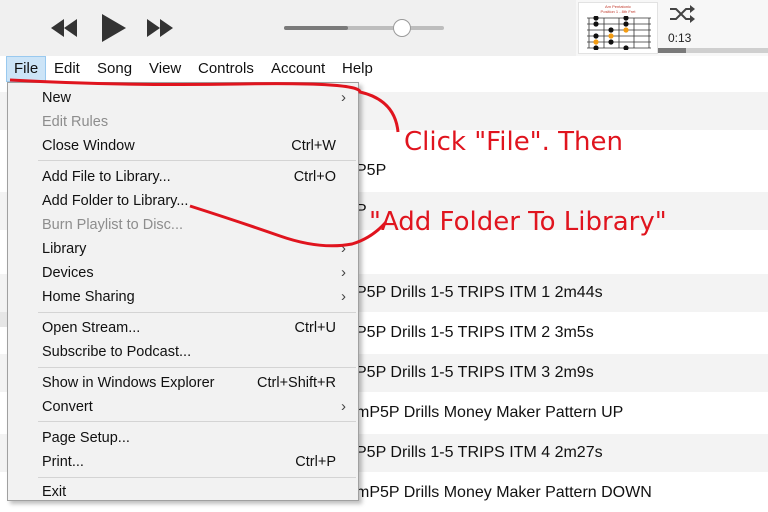 The image size is (768, 512). What do you see at coordinates (475, 372) in the screenshot?
I see `song-title: P5P Drills 1-5 TRIPS ITM 3 2m9s` at bounding box center [475, 372].